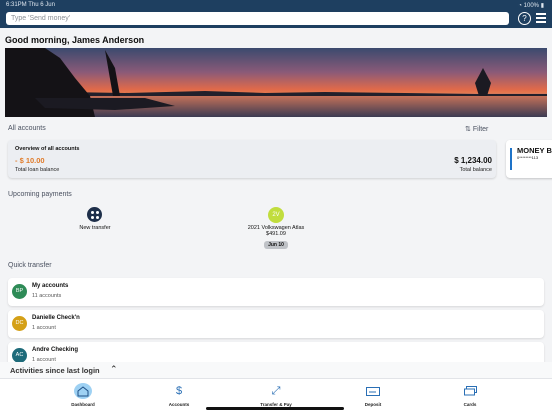  I want to click on nav-dashboard: Dashboard, so click(83, 395).